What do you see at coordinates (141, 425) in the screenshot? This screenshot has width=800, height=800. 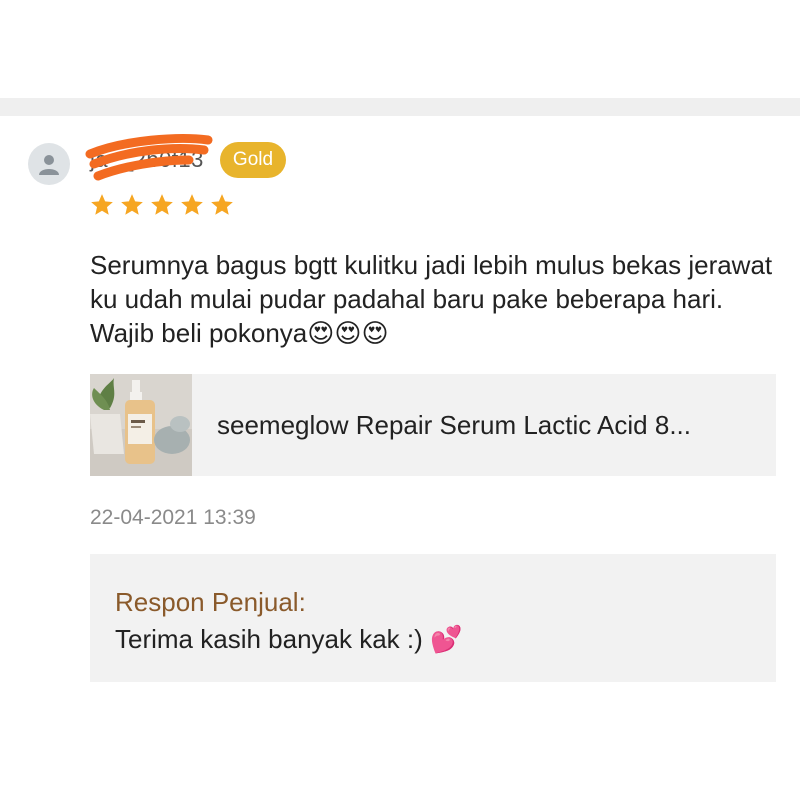 I see `product-thumbnail` at bounding box center [141, 425].